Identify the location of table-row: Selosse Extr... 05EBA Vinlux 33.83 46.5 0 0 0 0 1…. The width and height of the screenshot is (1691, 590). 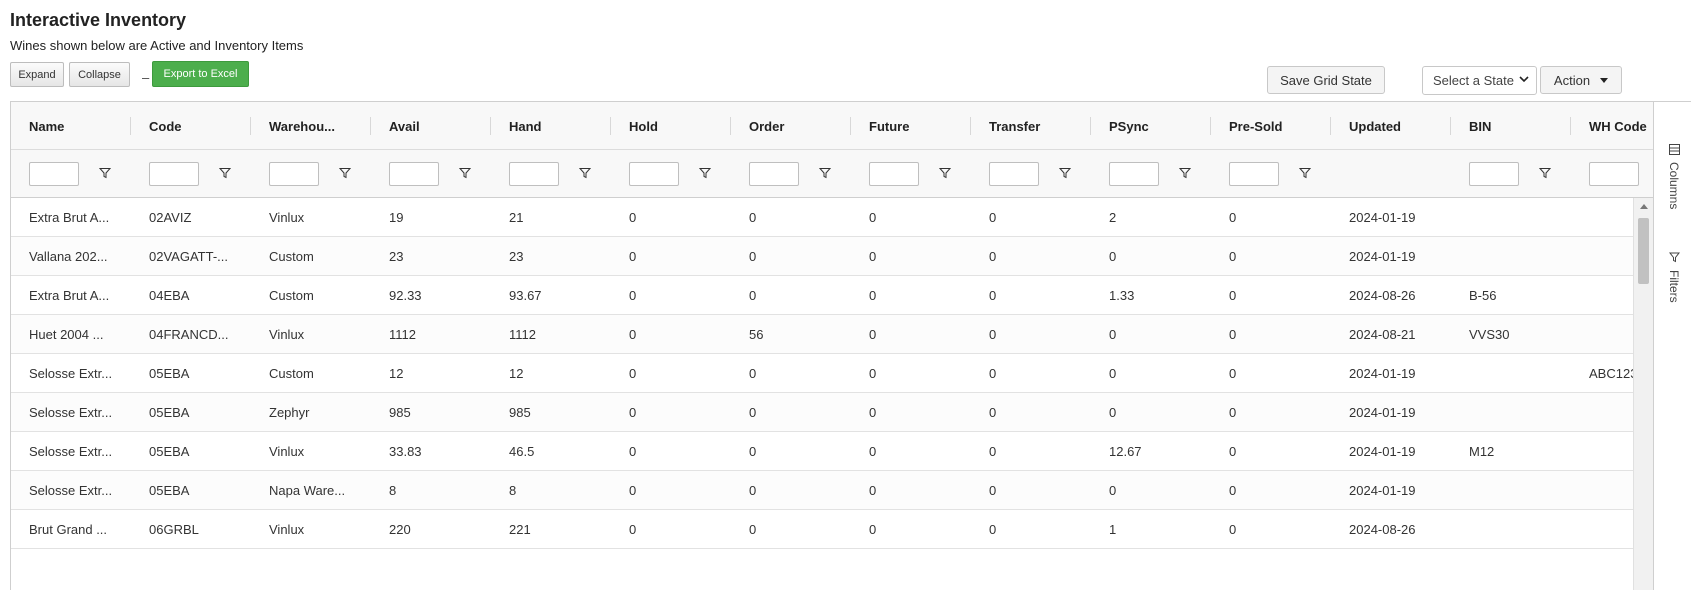
(827, 451).